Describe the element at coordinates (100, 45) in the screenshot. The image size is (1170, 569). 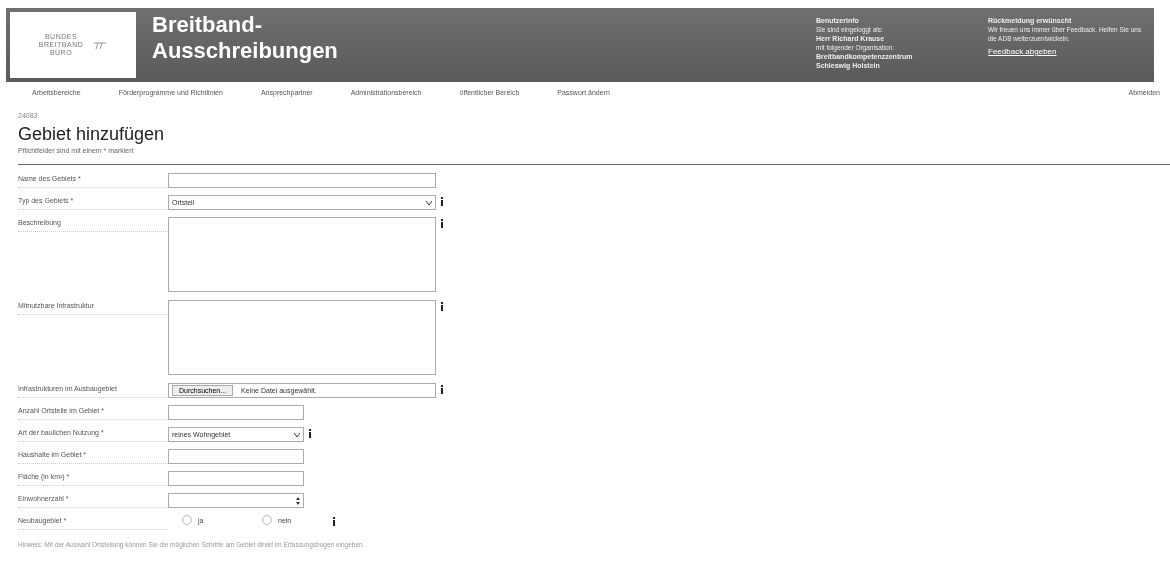
I see `logo-icon` at that location.